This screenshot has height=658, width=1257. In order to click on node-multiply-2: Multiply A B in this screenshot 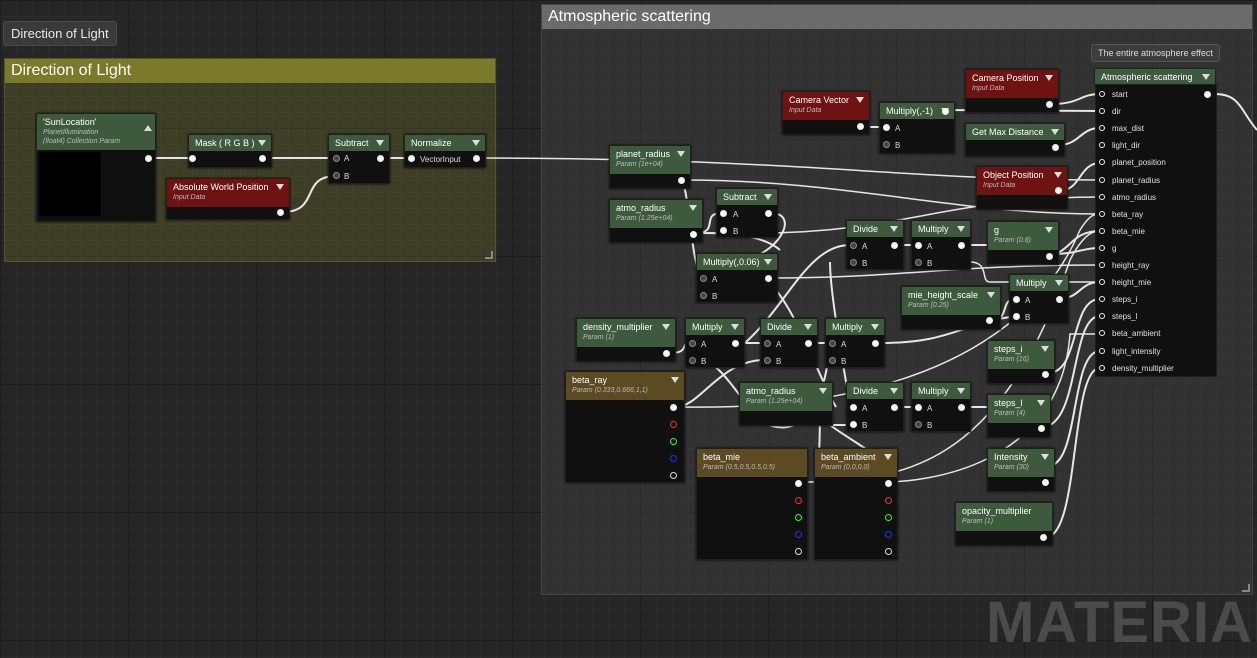, I will do `click(1039, 299)`.